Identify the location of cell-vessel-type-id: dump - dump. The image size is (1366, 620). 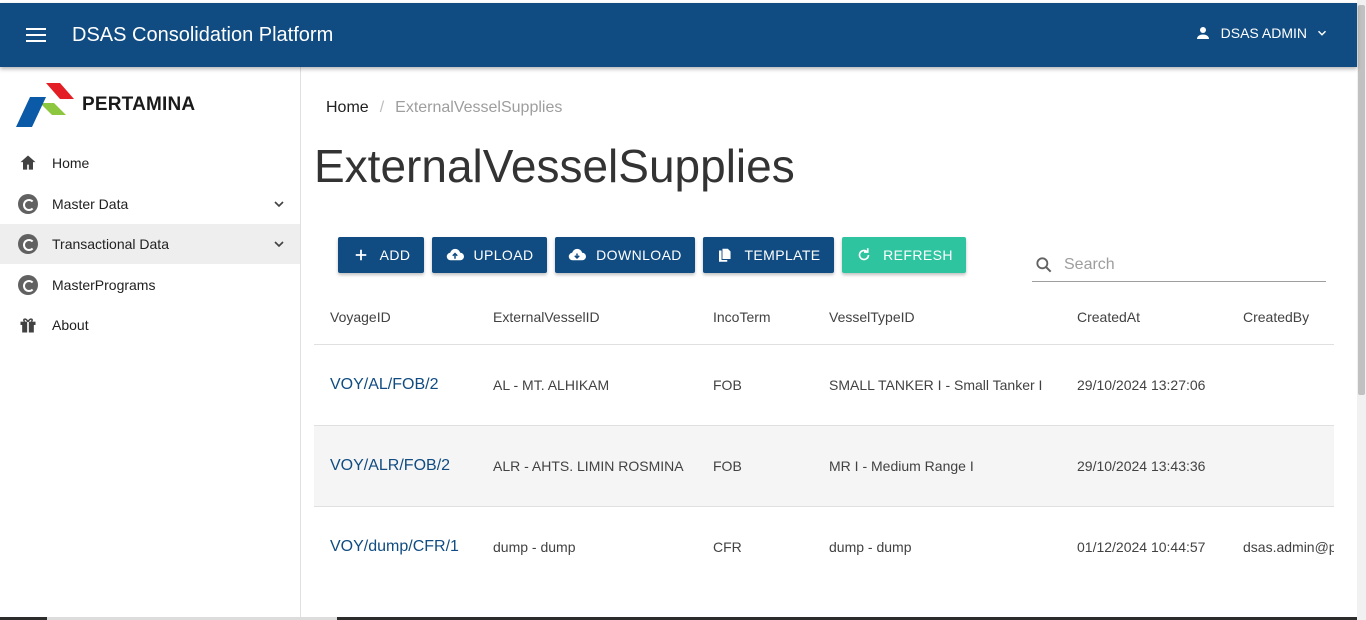
(870, 547).